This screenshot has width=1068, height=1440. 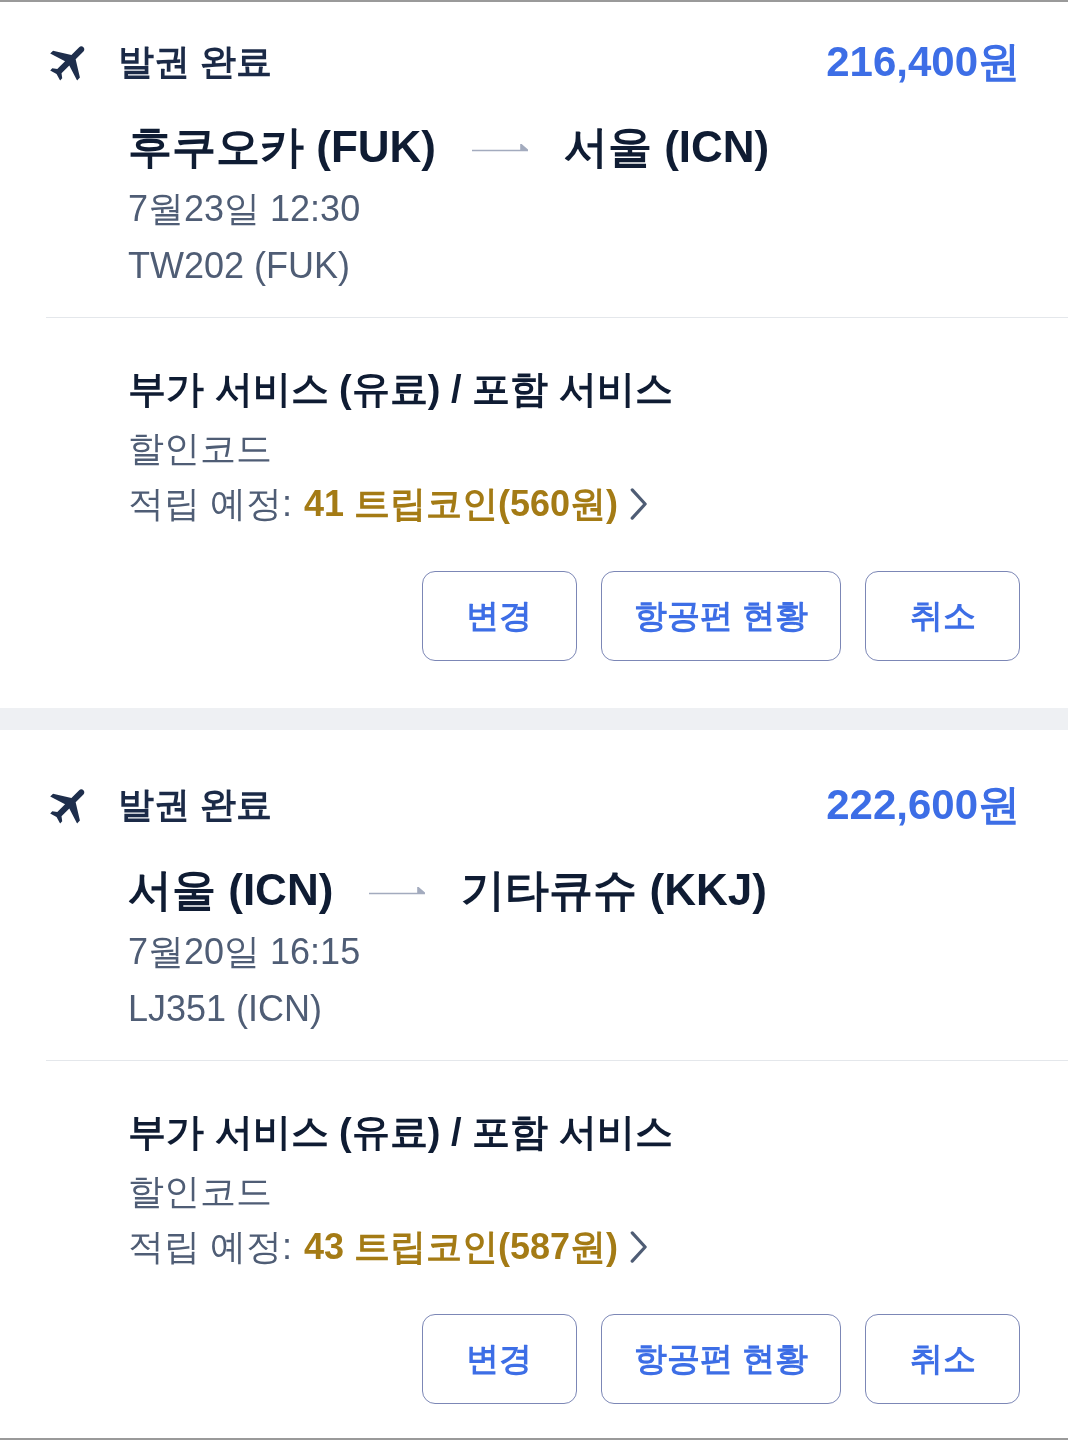 I want to click on flight-number: LJ351 (ICN), so click(x=225, y=1009).